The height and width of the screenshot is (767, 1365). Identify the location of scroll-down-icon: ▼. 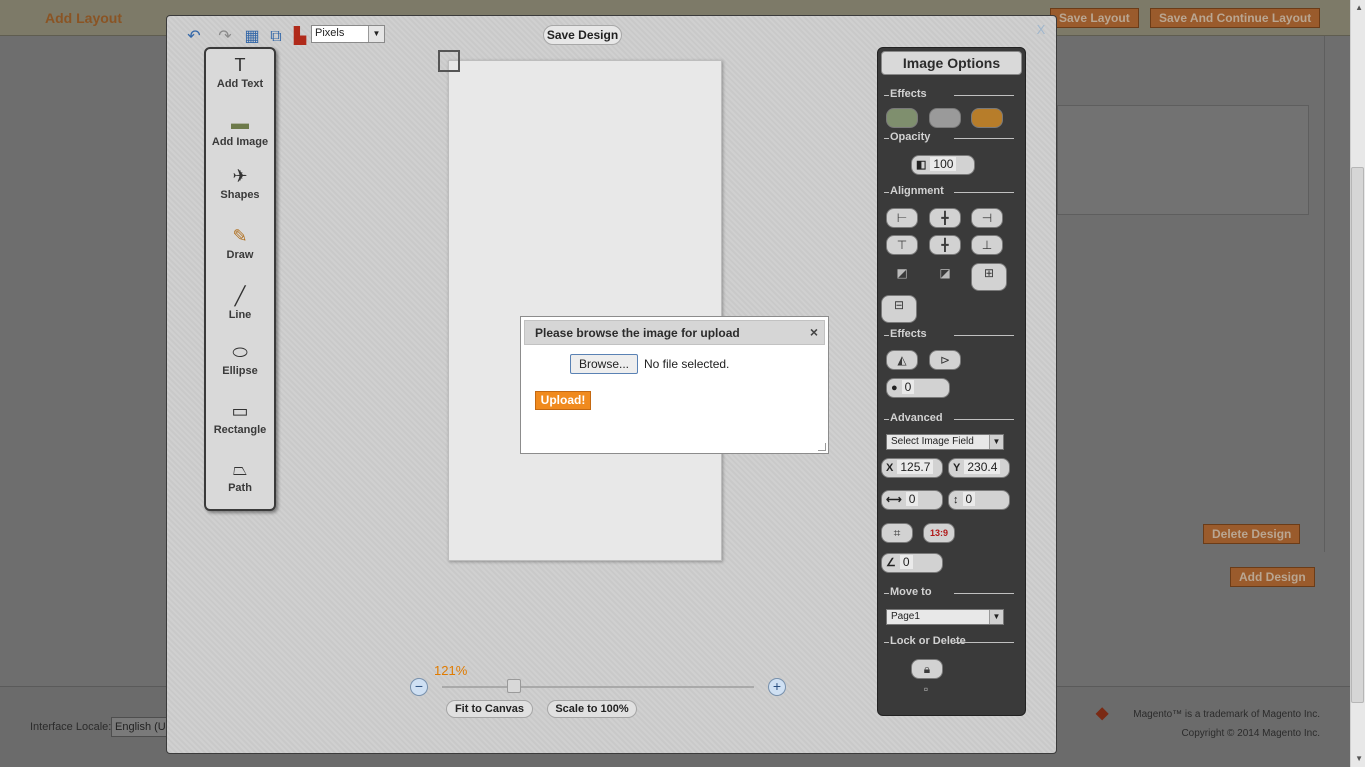
(1359, 758).